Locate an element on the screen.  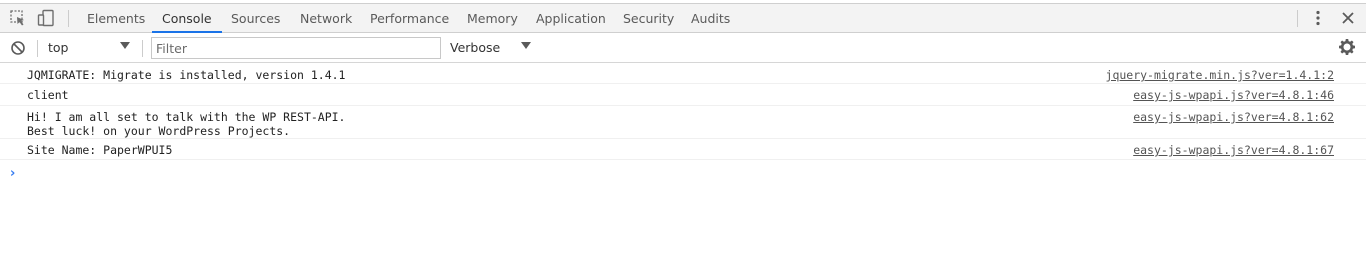
tab-console: Console is located at coordinates (187, 18).